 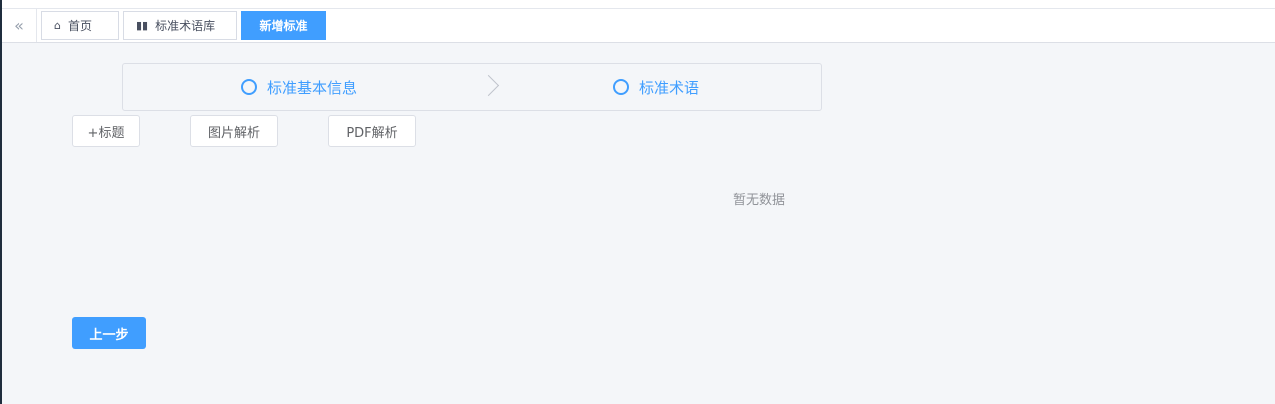 I want to click on collapse-sidebar-button: «, so click(x=19, y=25).